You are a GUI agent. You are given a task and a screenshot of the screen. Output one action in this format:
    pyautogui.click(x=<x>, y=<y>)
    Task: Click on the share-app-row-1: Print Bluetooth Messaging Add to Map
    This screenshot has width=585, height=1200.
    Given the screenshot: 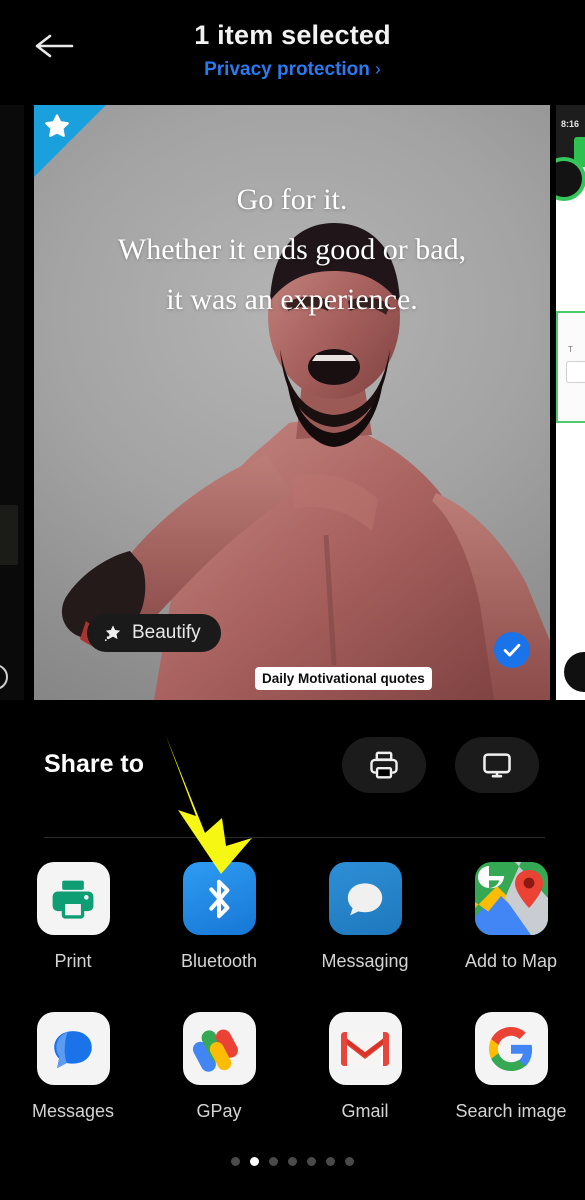 What is the action you would take?
    pyautogui.click(x=292, y=937)
    